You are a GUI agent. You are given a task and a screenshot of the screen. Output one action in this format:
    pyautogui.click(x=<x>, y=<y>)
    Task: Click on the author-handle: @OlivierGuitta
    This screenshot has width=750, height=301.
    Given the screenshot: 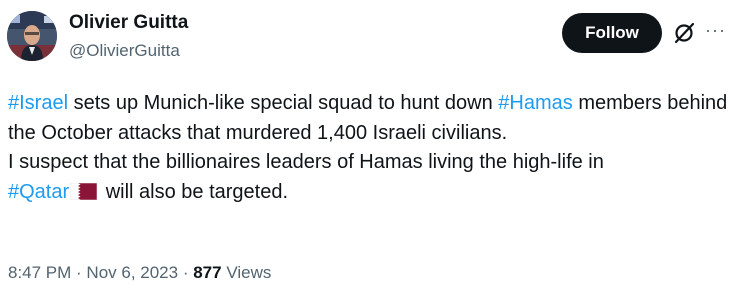 What is the action you would take?
    pyautogui.click(x=124, y=51)
    